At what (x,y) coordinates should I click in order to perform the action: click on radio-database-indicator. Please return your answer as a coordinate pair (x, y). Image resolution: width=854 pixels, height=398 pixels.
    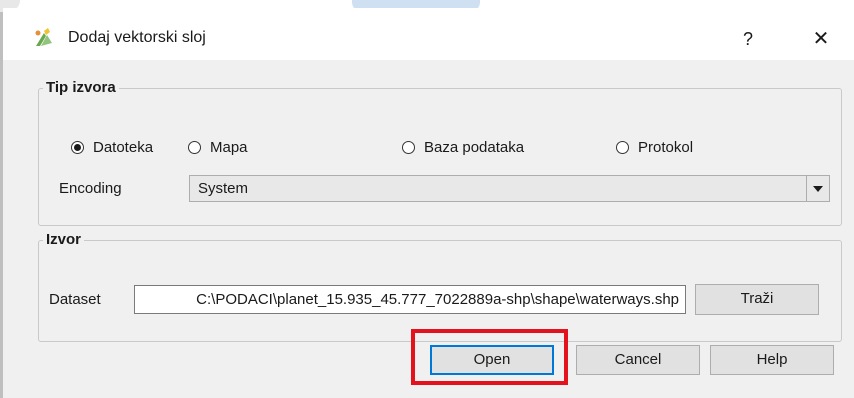
    Looking at the image, I should click on (408, 147).